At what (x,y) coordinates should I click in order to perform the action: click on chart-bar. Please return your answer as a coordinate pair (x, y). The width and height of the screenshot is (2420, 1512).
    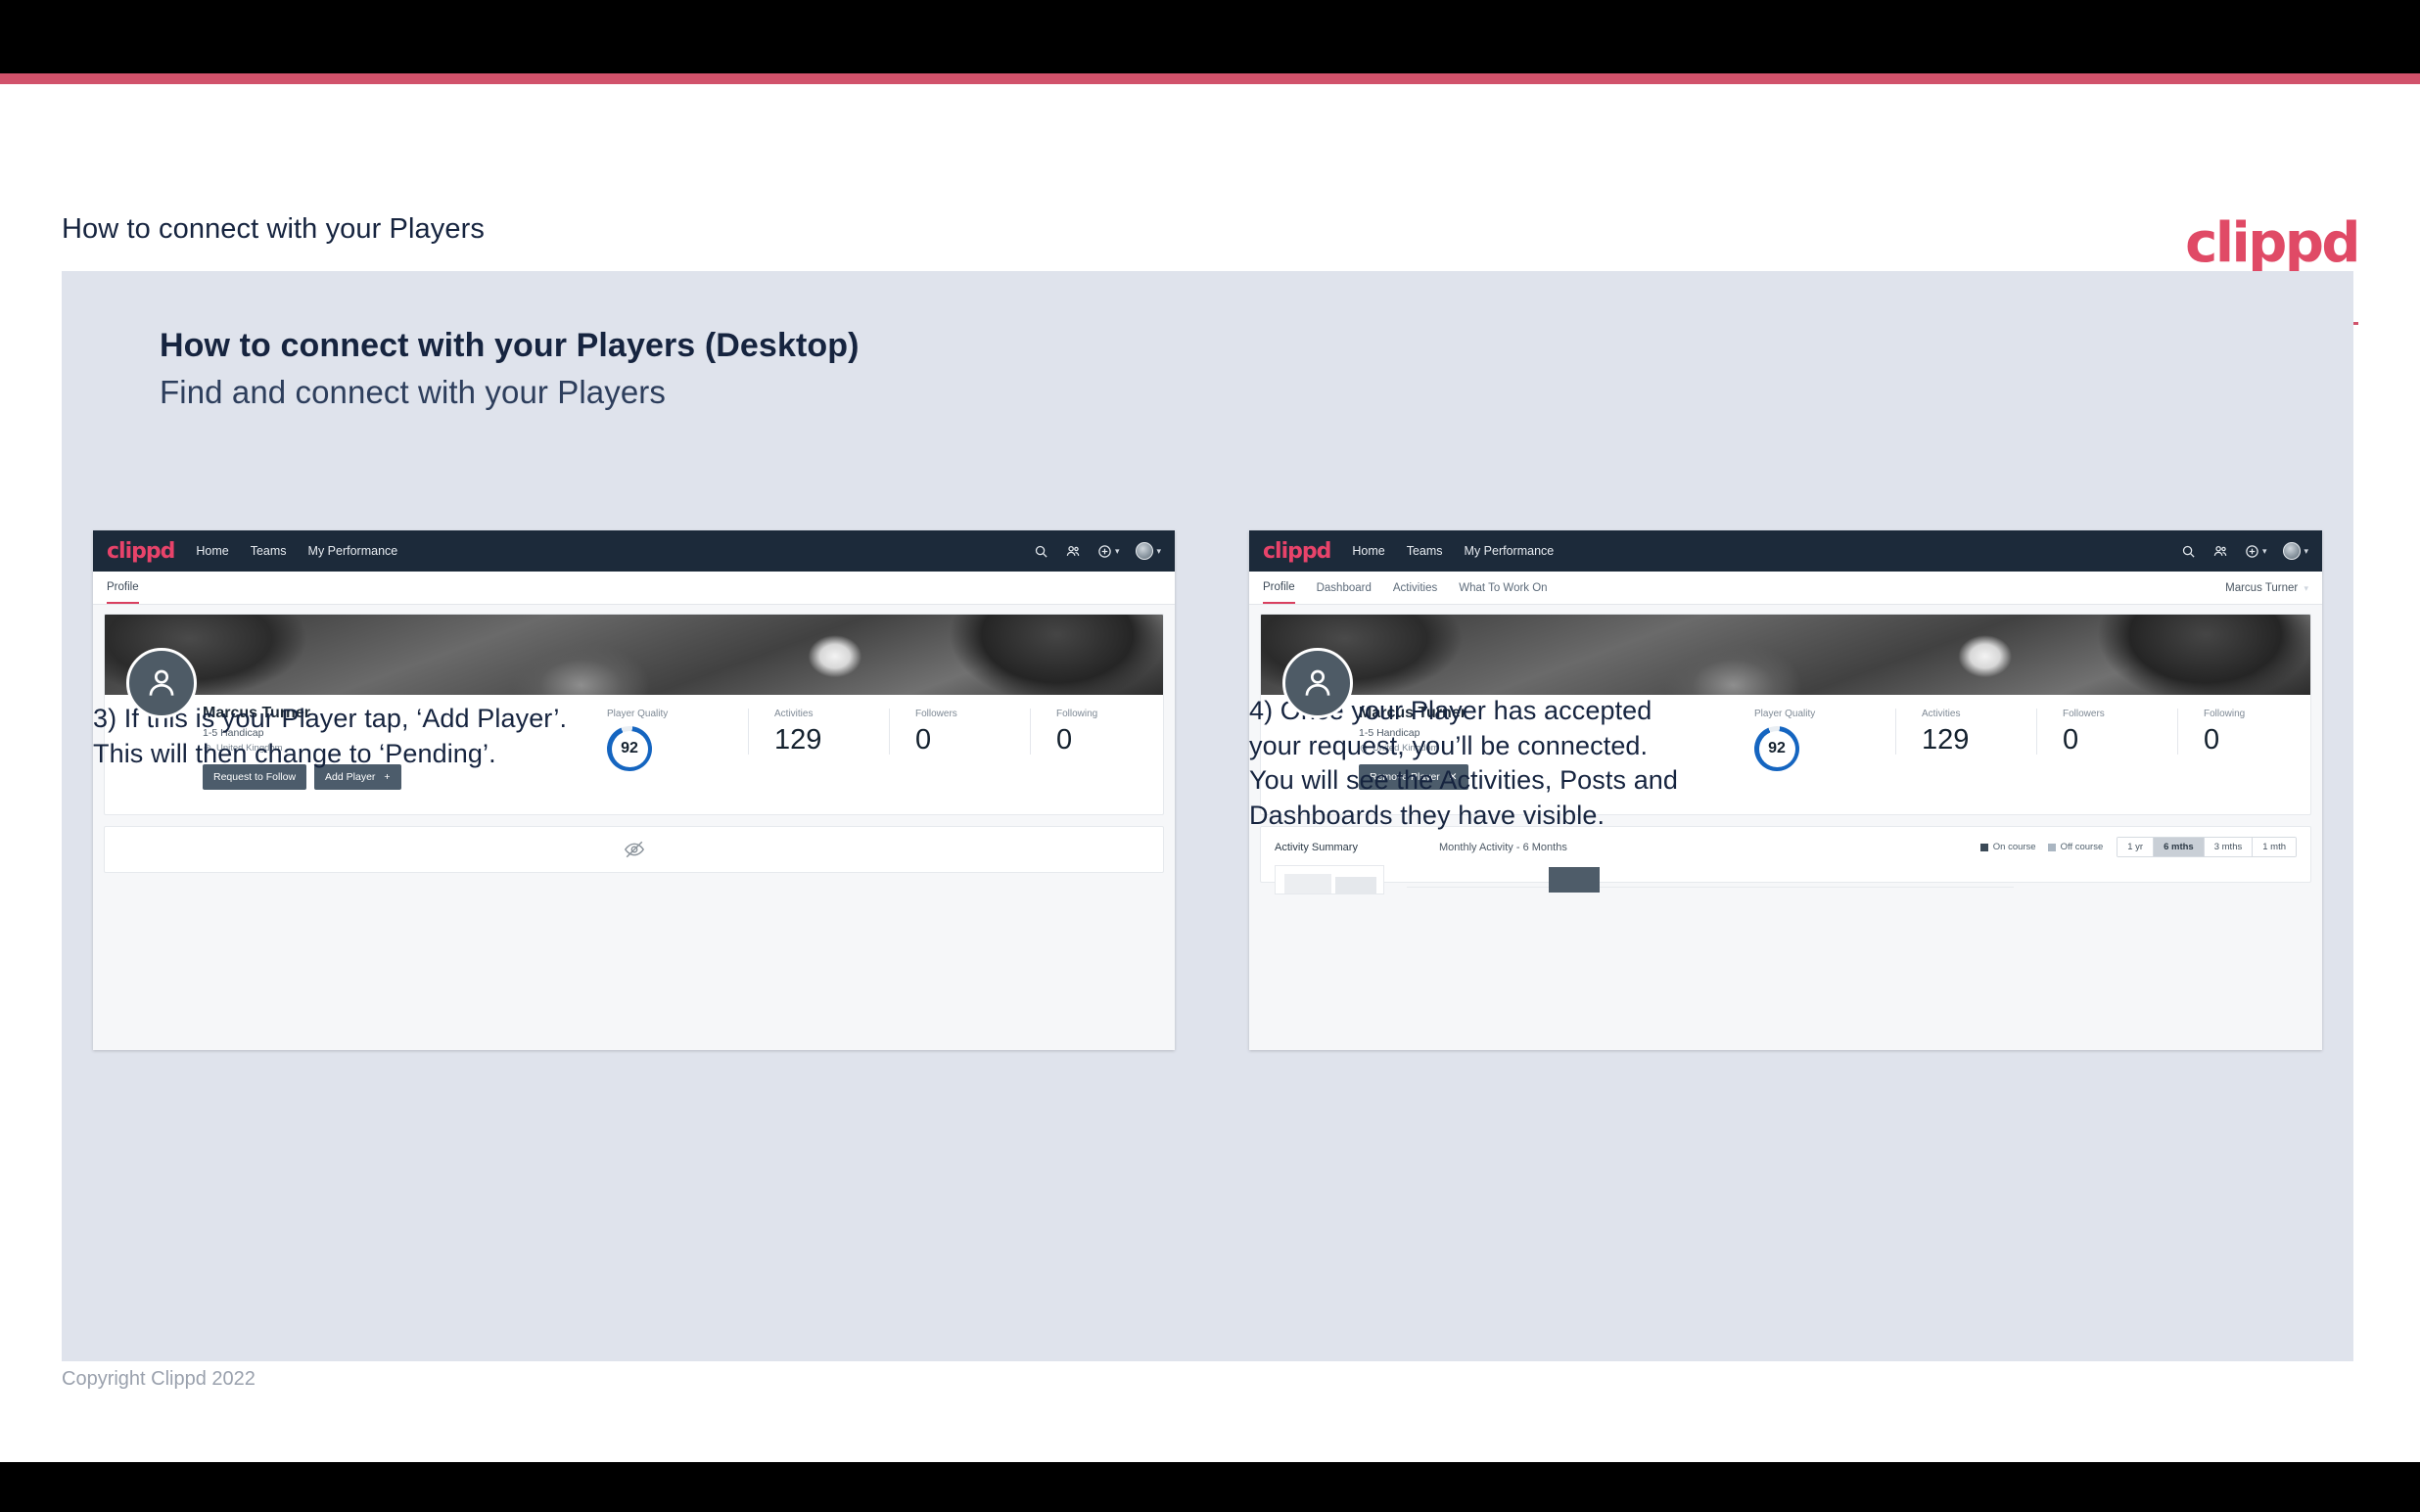
    Looking at the image, I should click on (1574, 880).